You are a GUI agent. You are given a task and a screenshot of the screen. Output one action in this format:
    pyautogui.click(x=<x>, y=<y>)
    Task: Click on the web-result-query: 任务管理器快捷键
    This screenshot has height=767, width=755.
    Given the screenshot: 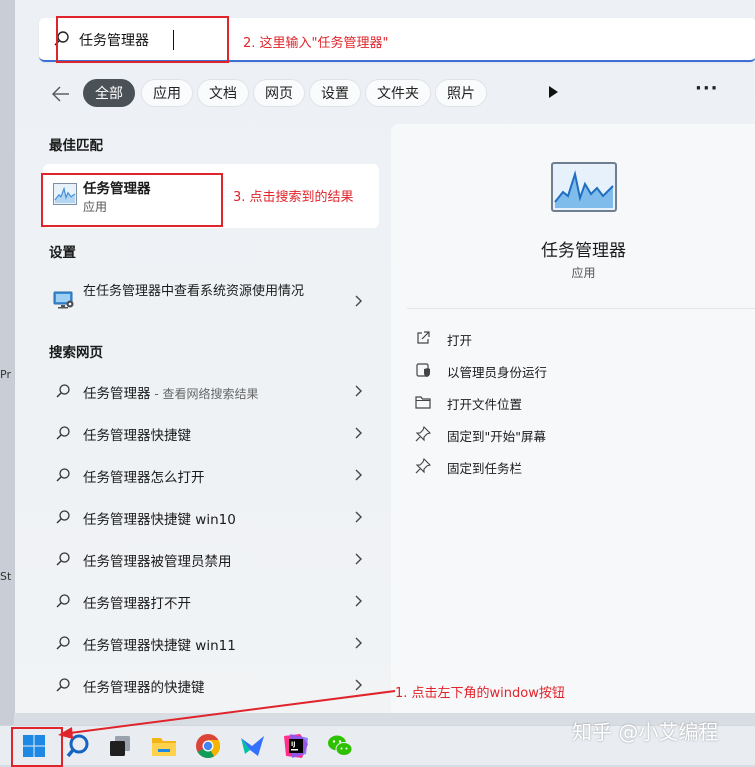 What is the action you would take?
    pyautogui.click(x=137, y=436)
    